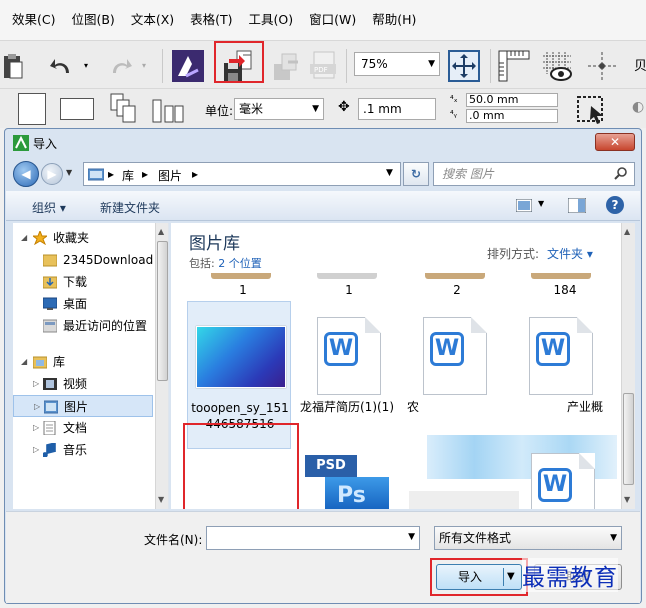 The image size is (646, 608). What do you see at coordinates (152, 20) in the screenshot?
I see `menu-text: 文本(X)` at bounding box center [152, 20].